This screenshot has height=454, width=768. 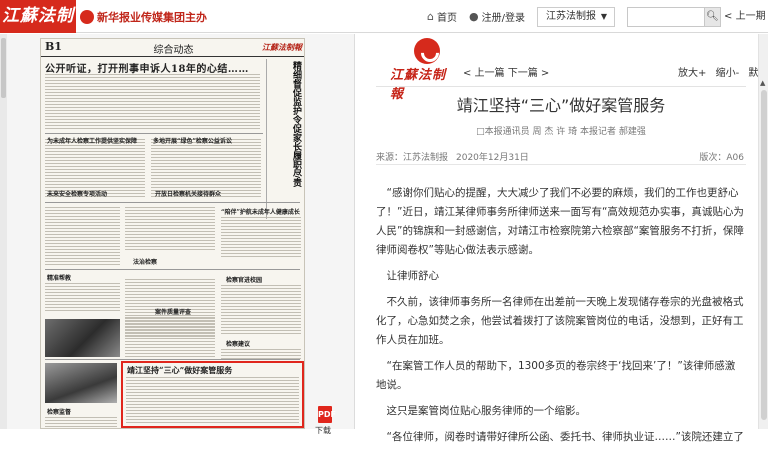 I want to click on article-meta: 来源：江苏法制报 2020年12月31日 版次：A06, so click(x=561, y=156).